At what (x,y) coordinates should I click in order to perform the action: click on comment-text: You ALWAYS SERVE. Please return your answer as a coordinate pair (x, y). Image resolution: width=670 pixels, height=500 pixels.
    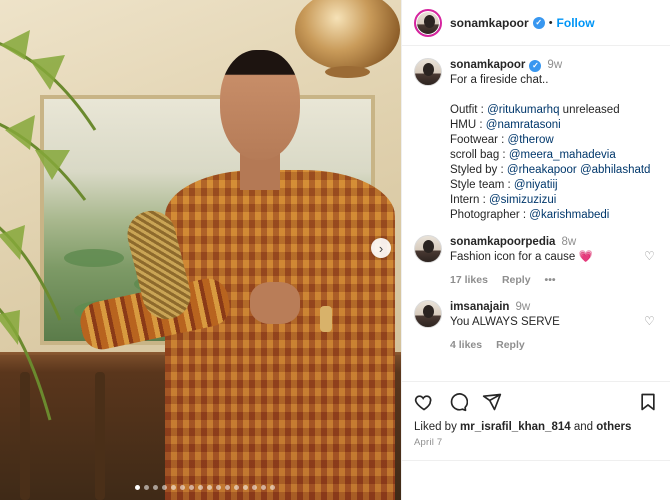
    Looking at the image, I should click on (505, 322).